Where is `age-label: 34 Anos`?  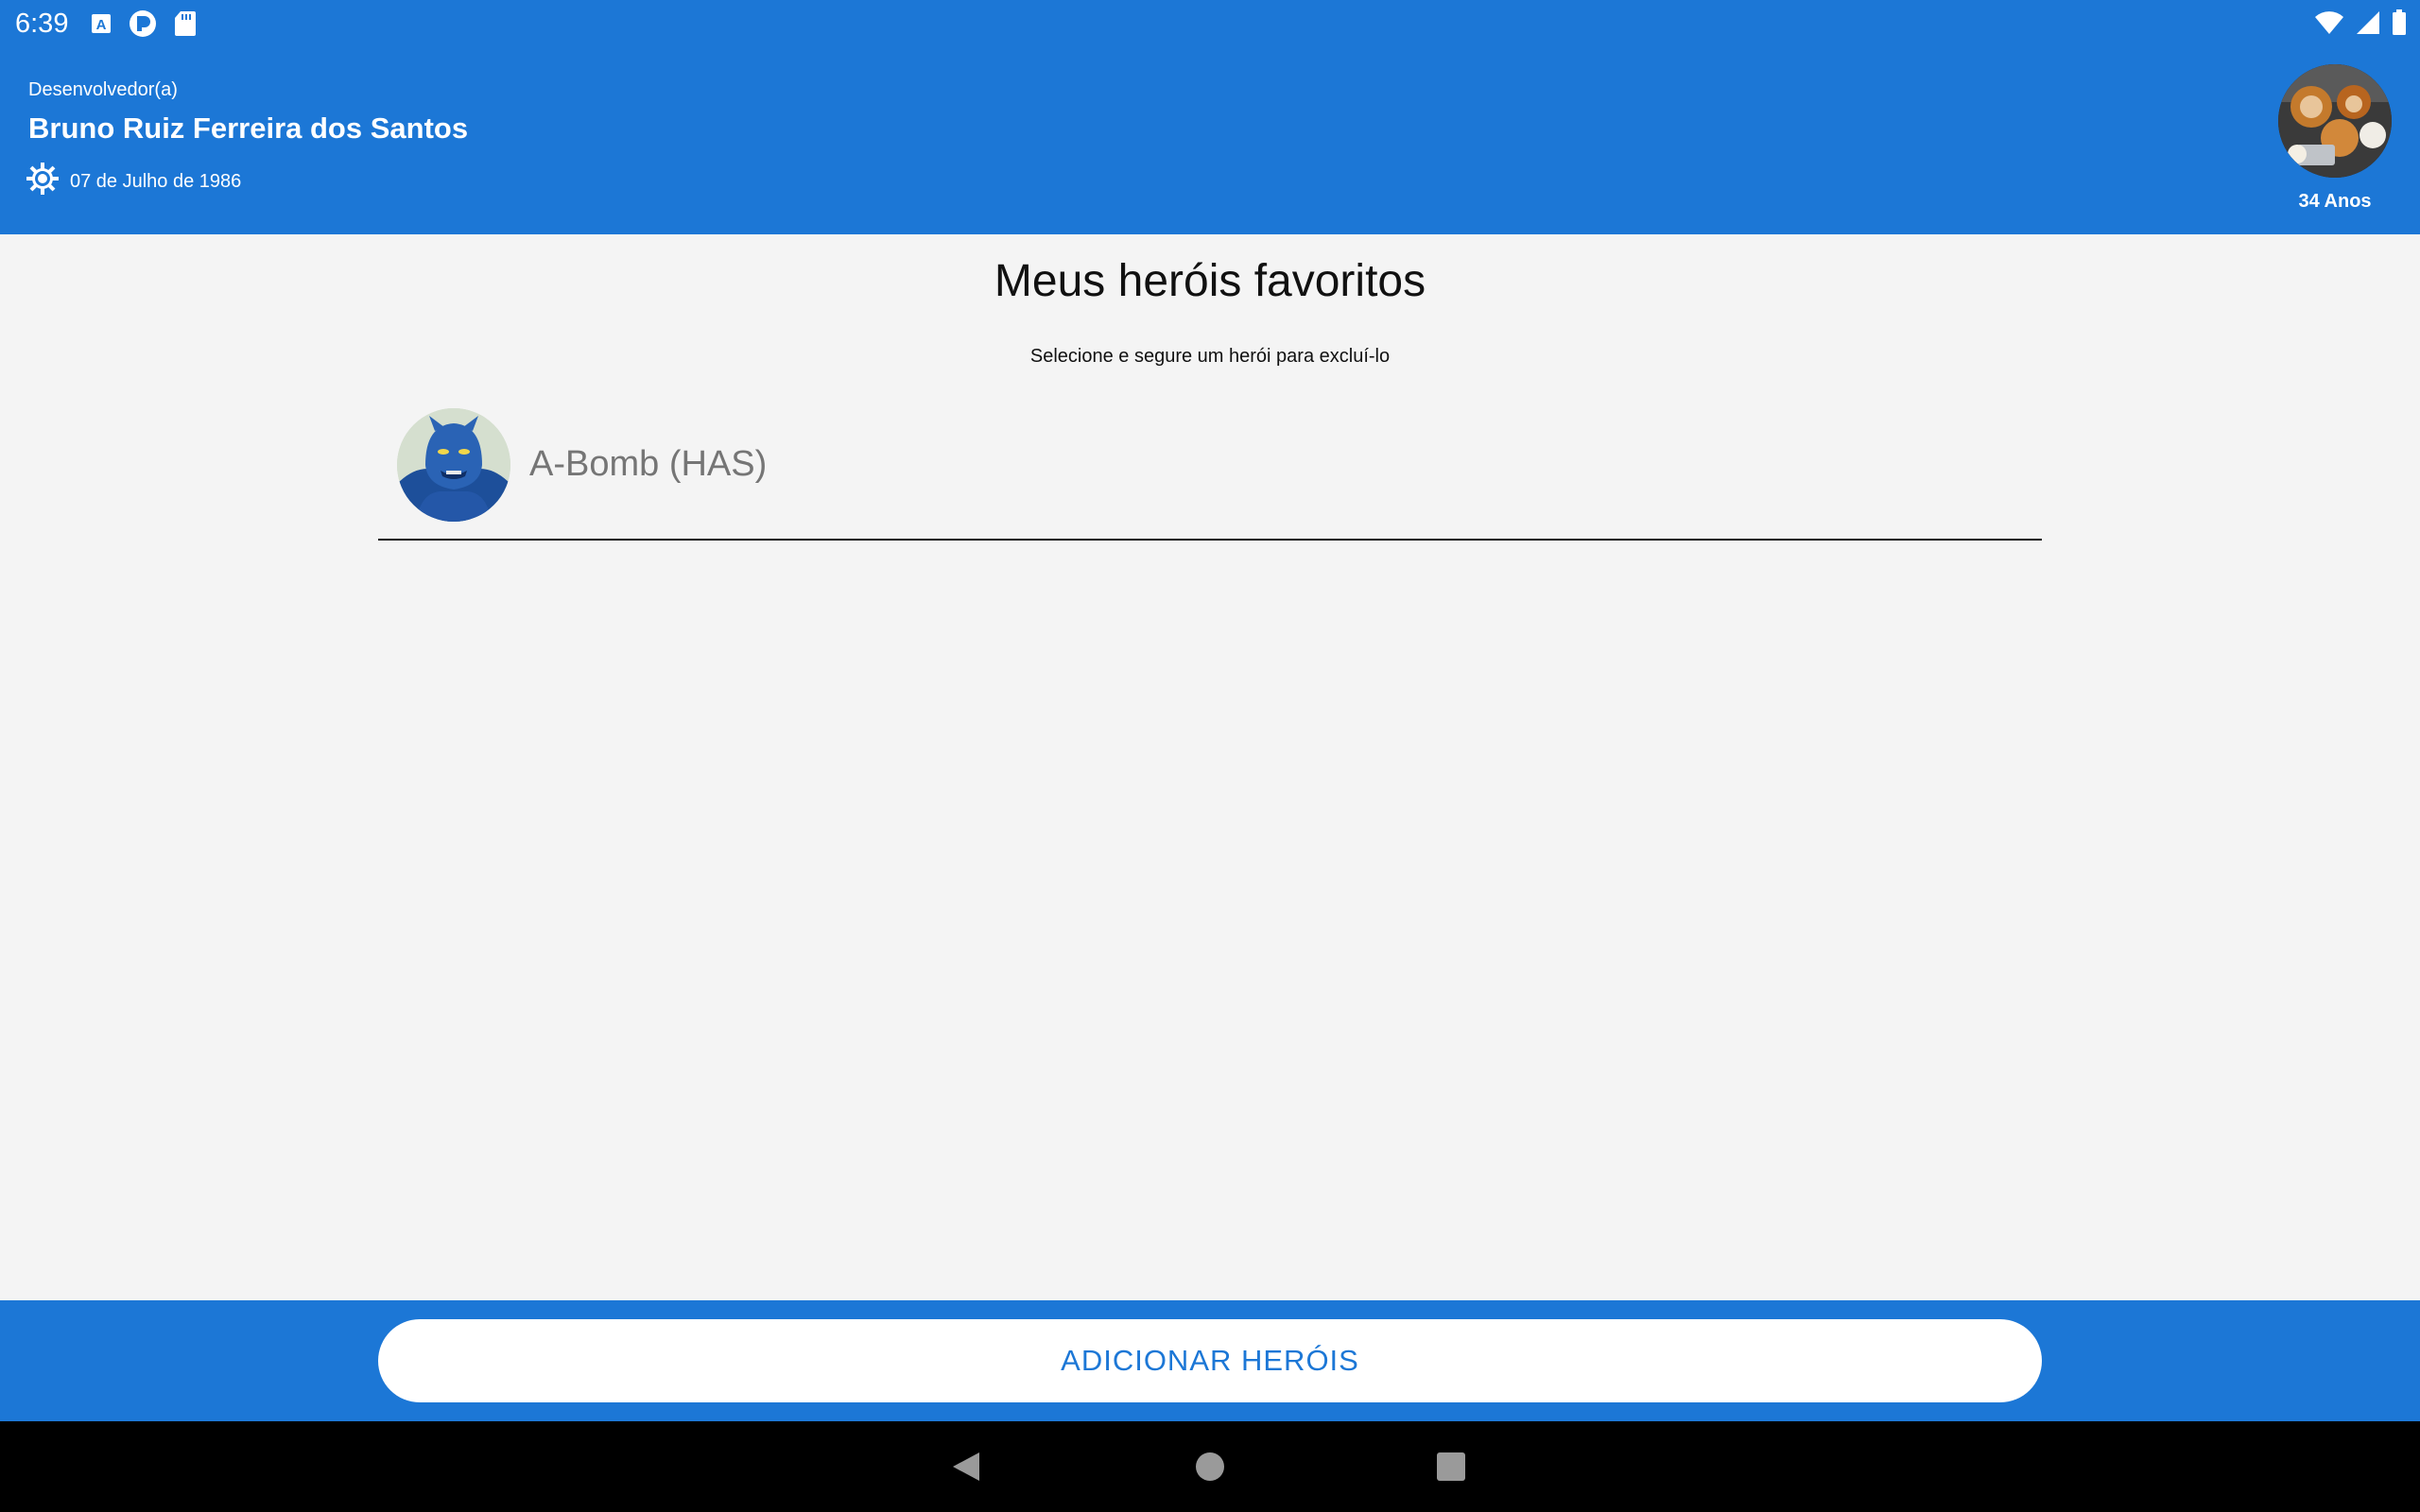 age-label: 34 Anos is located at coordinates (2335, 201).